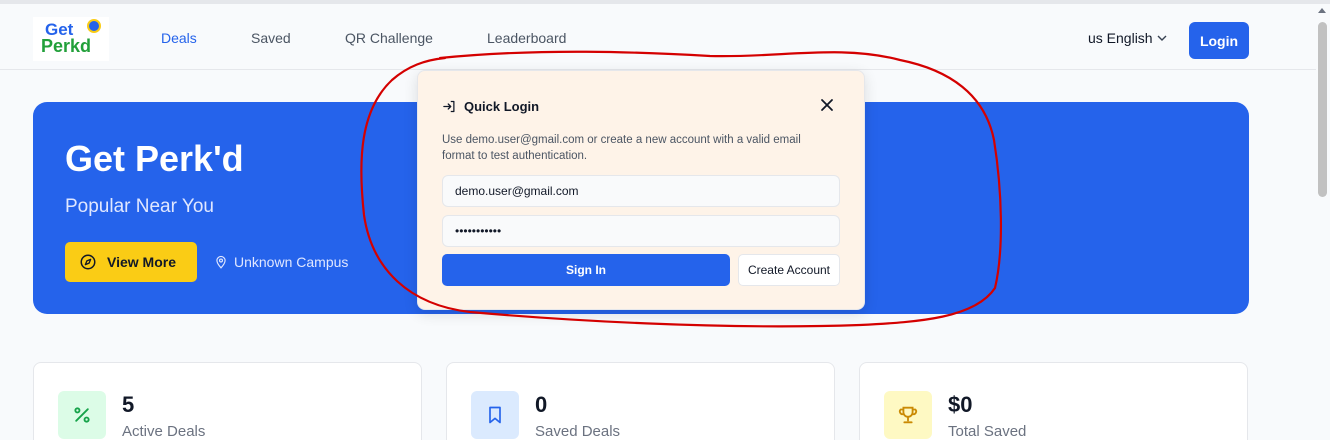  I want to click on campus-location: Unknown Campus, so click(281, 262).